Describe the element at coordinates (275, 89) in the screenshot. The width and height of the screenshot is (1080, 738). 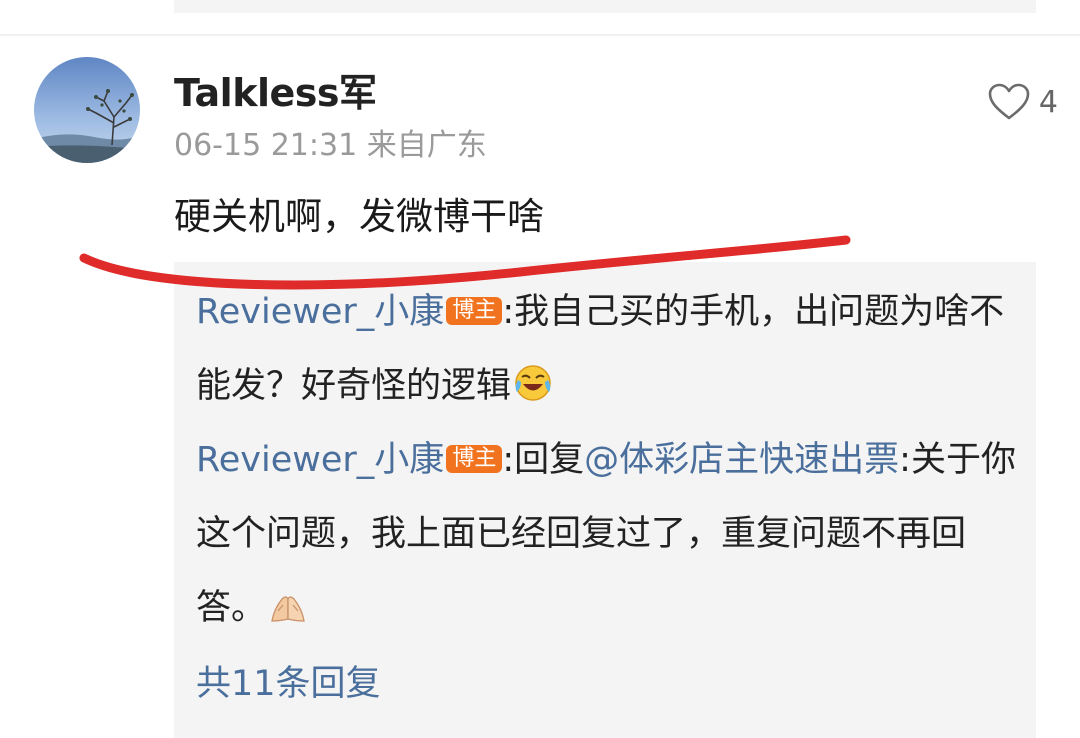
I see `username: Talkless军` at that location.